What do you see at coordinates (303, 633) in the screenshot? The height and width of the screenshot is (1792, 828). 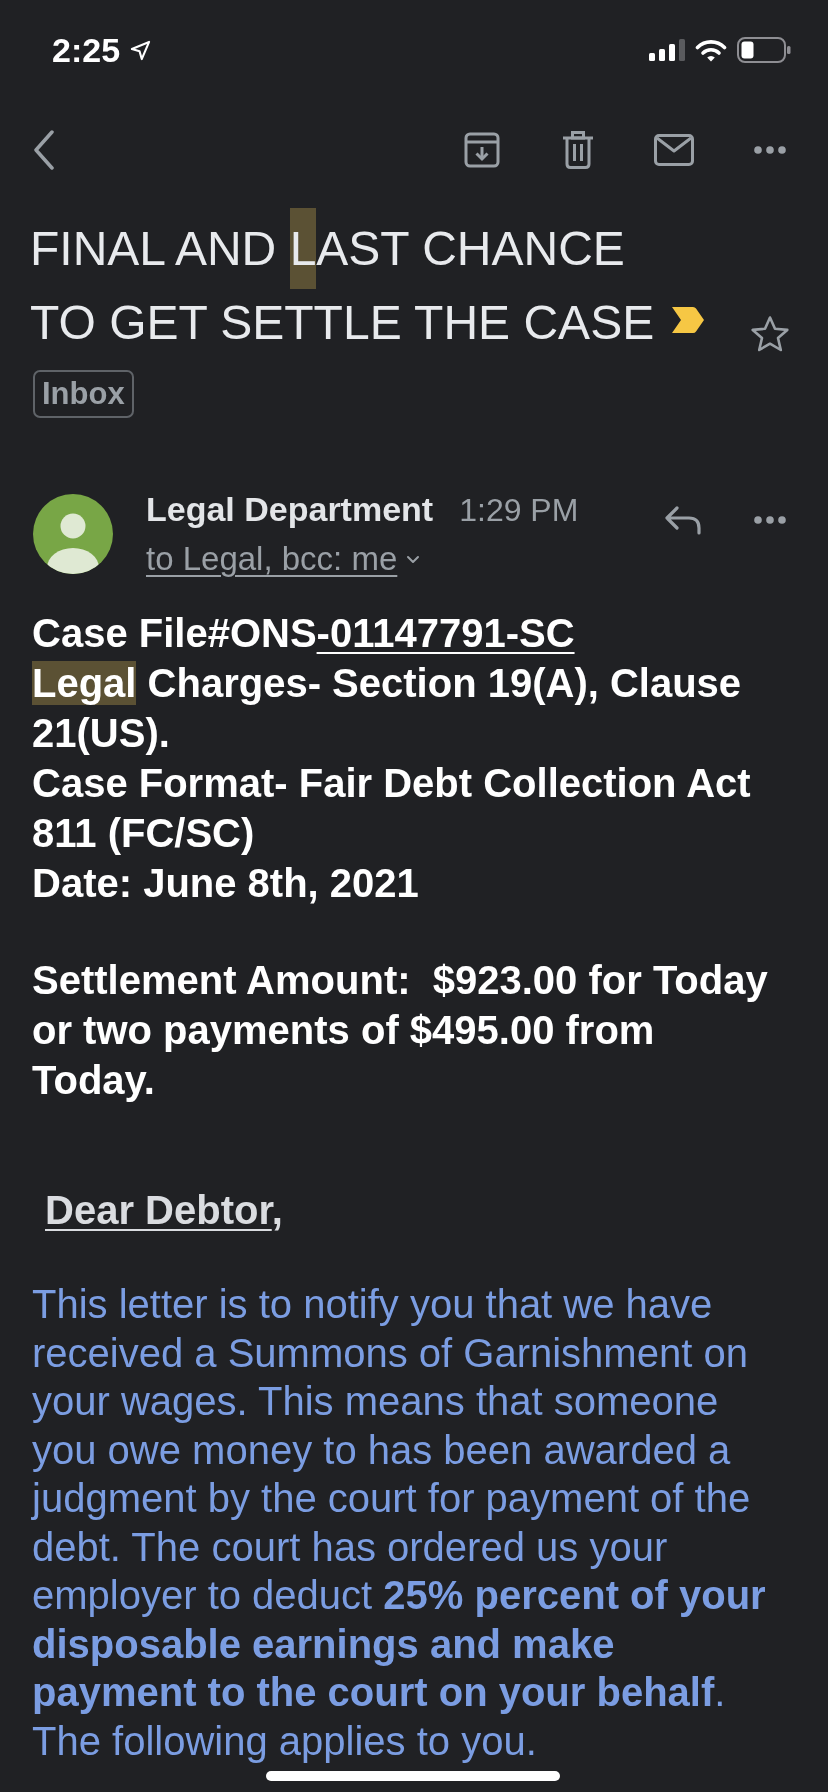 I see `case-detail-text: Case File#ONS-01147791-SC` at bounding box center [303, 633].